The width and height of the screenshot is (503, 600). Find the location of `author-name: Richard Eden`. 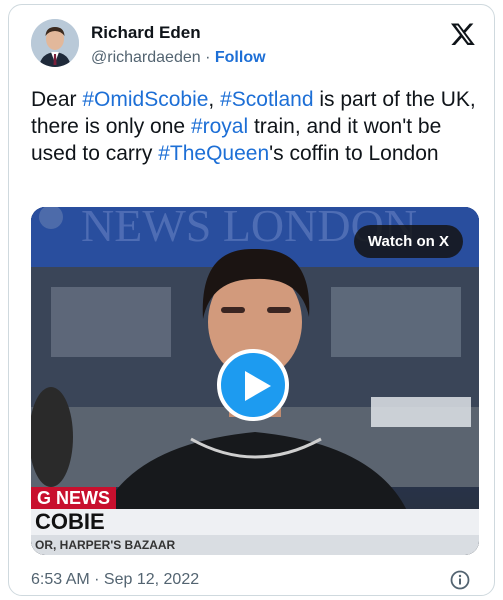

author-name: Richard Eden is located at coordinates (146, 33).